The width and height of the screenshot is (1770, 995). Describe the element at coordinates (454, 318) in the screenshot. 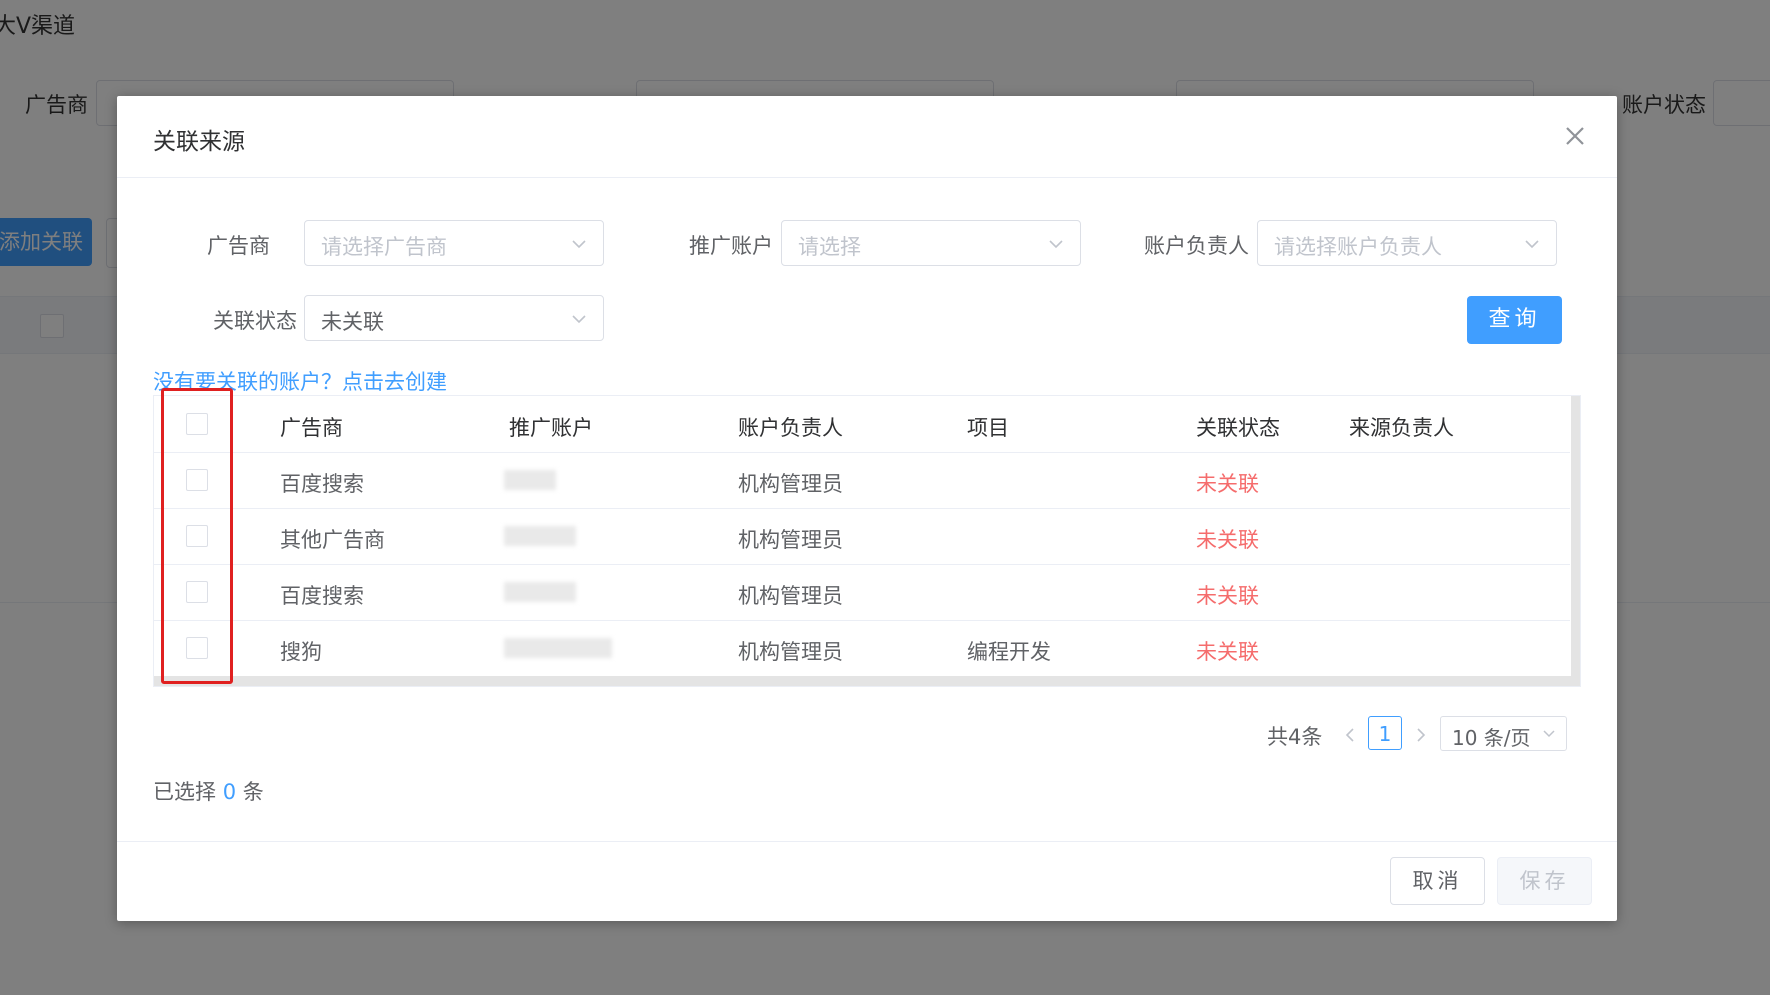

I see `status-select: 未关联` at that location.